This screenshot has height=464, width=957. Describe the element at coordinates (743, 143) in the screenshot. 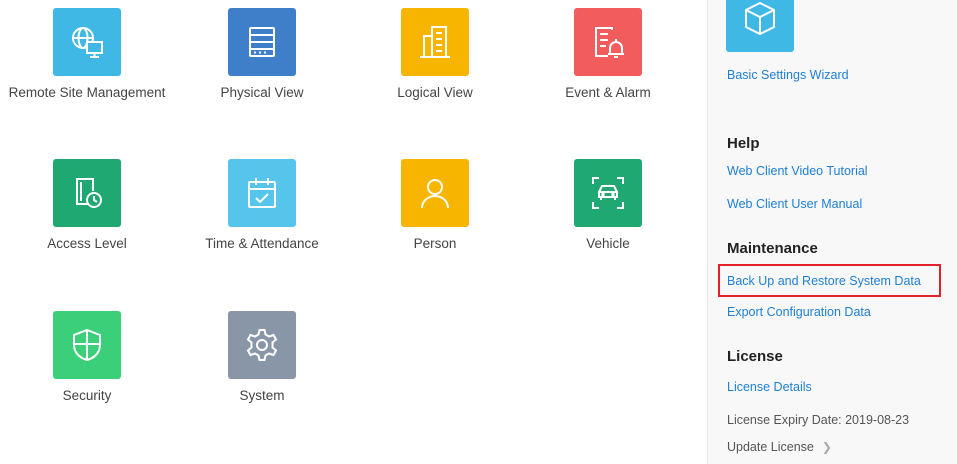

I see `help-heading: Help` at that location.